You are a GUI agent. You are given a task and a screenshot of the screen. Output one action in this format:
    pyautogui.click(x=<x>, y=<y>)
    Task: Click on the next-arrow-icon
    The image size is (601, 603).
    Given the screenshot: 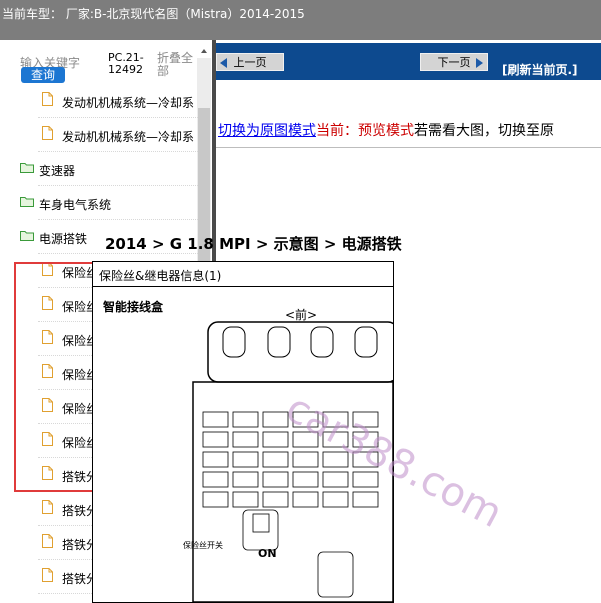 What is the action you would take?
    pyautogui.click(x=479, y=63)
    